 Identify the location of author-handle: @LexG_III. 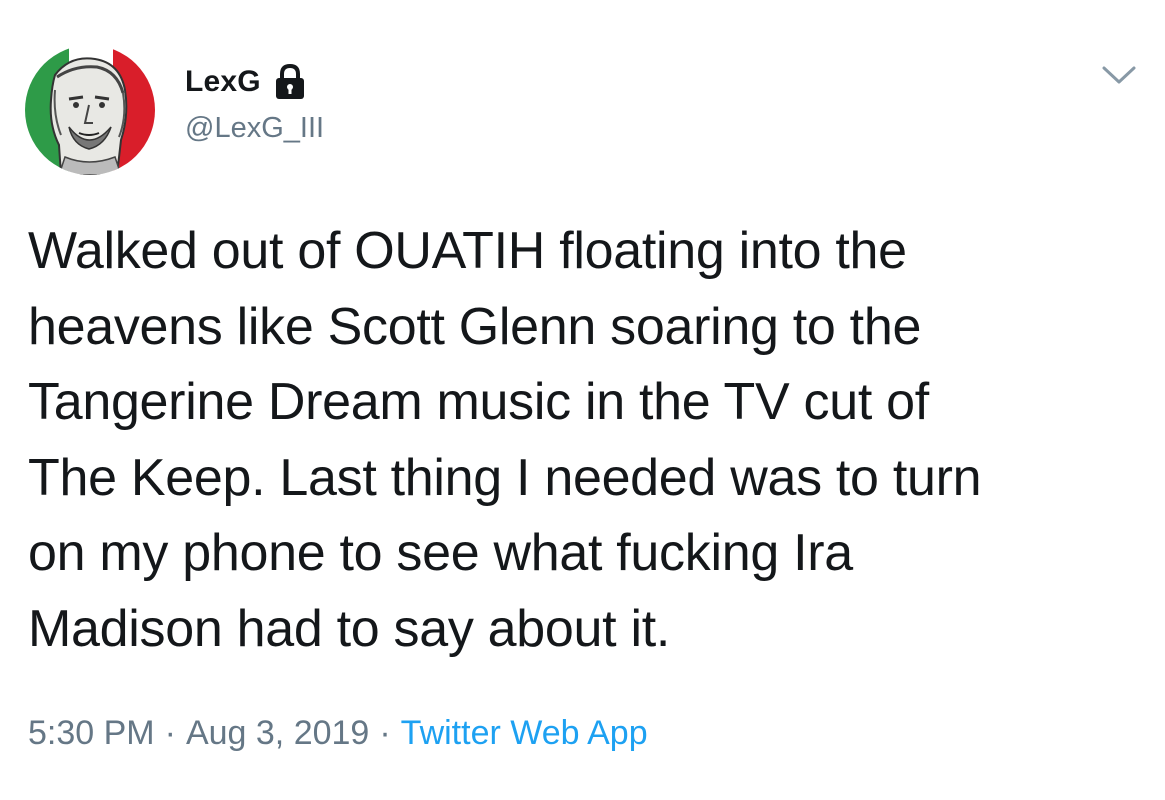
(254, 128).